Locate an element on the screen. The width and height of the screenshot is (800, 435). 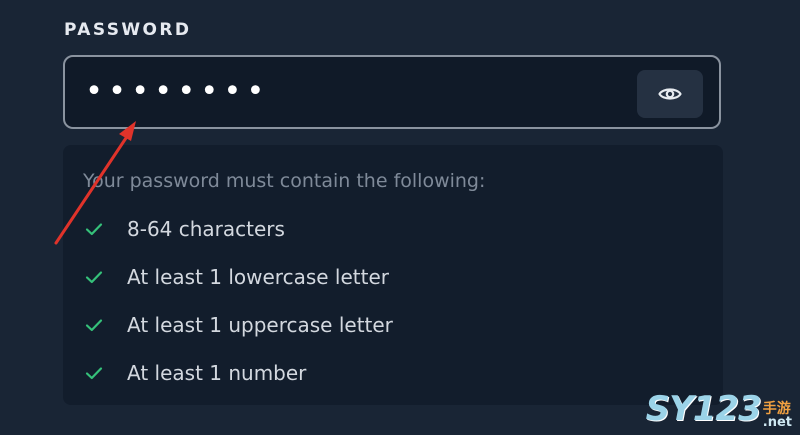
requirement-item: At least 1 uppercase letter is located at coordinates (239, 325).